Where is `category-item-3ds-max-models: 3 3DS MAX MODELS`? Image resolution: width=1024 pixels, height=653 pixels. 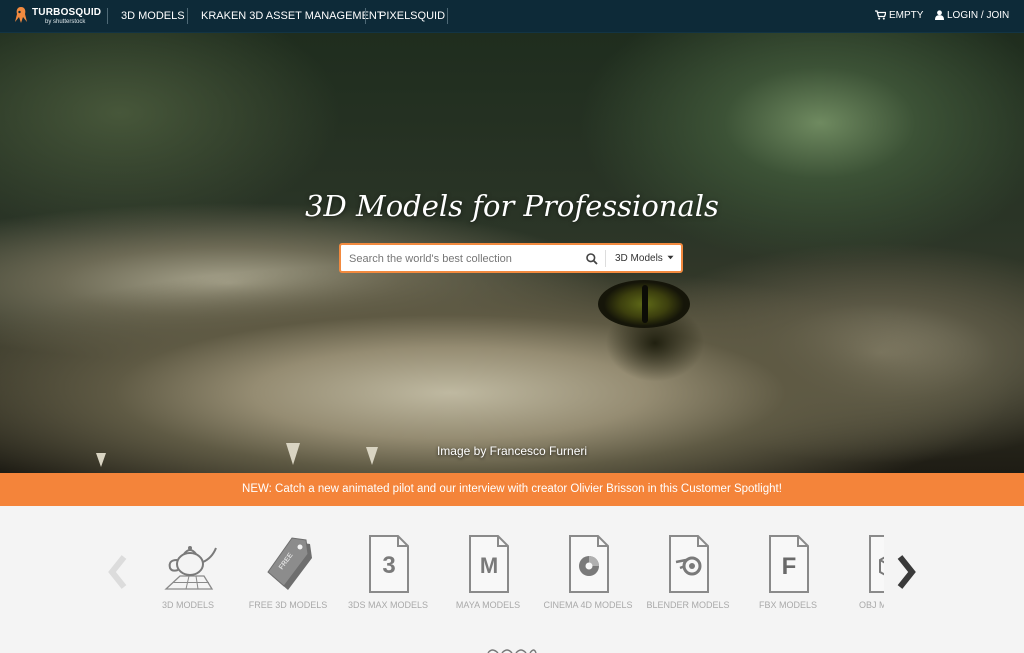 category-item-3ds-max-models: 3 3DS MAX MODELS is located at coordinates (388, 584).